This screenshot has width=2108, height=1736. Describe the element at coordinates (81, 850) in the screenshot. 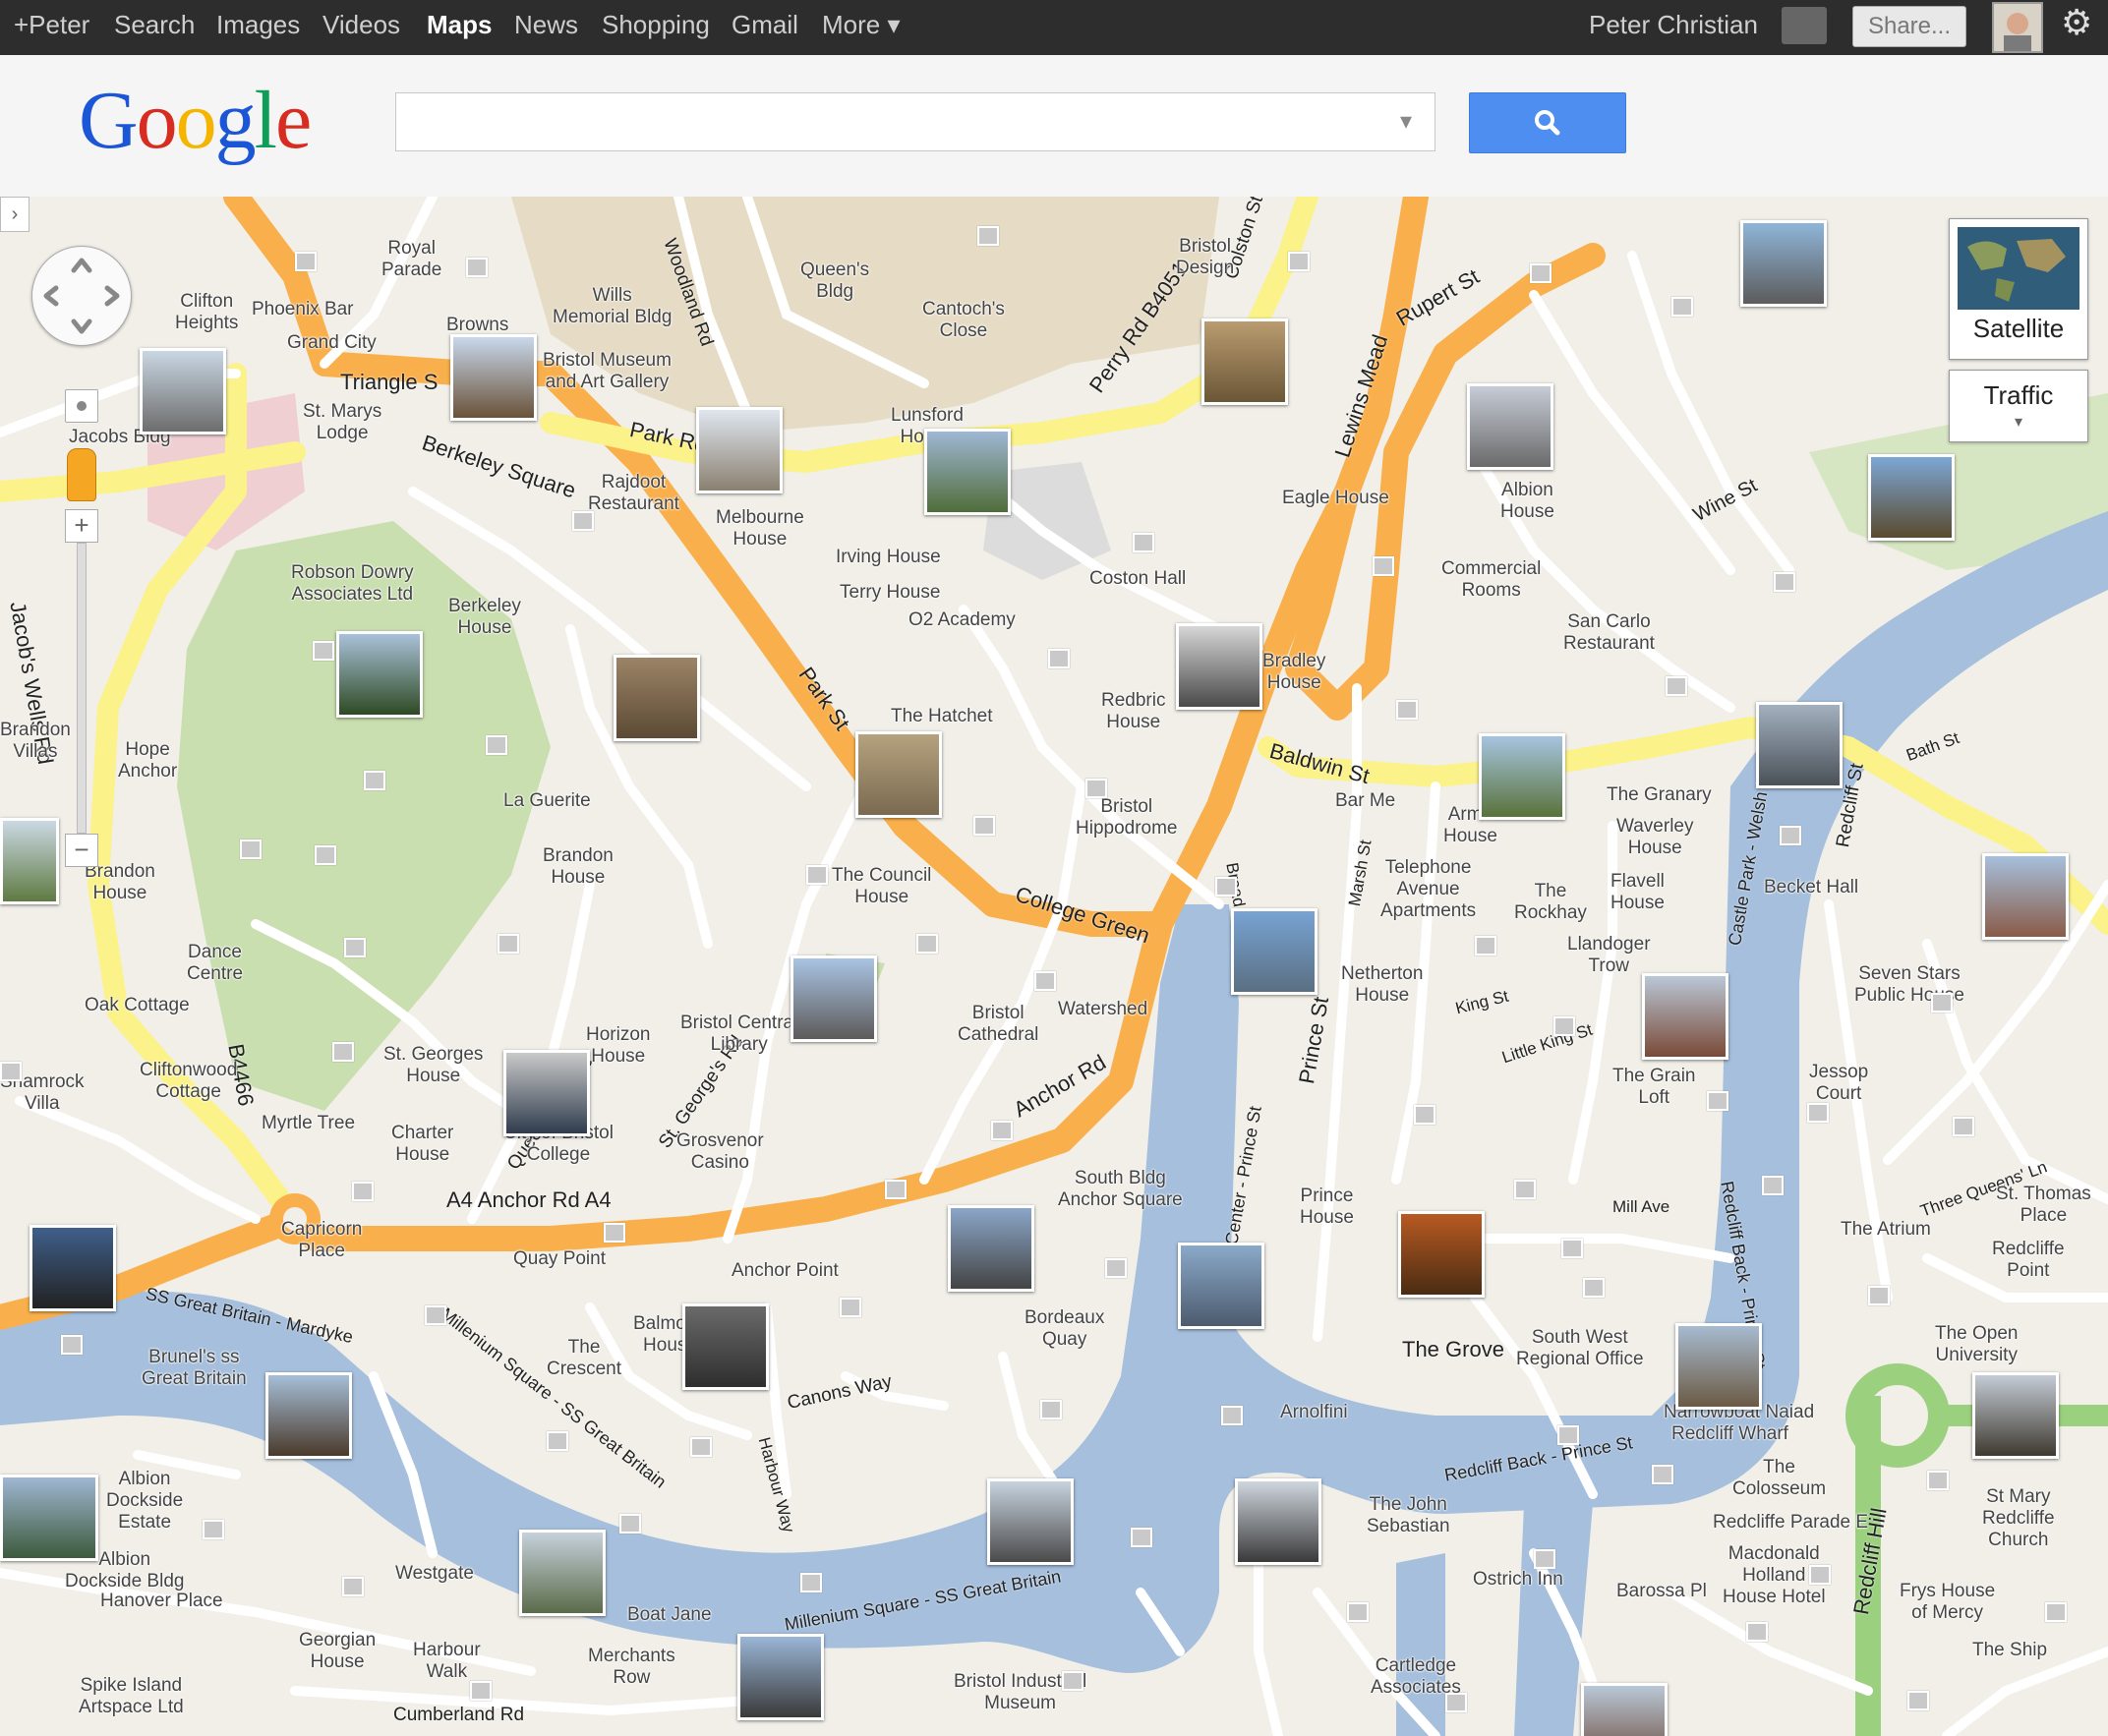

I see `zoom-out-button: −` at that location.